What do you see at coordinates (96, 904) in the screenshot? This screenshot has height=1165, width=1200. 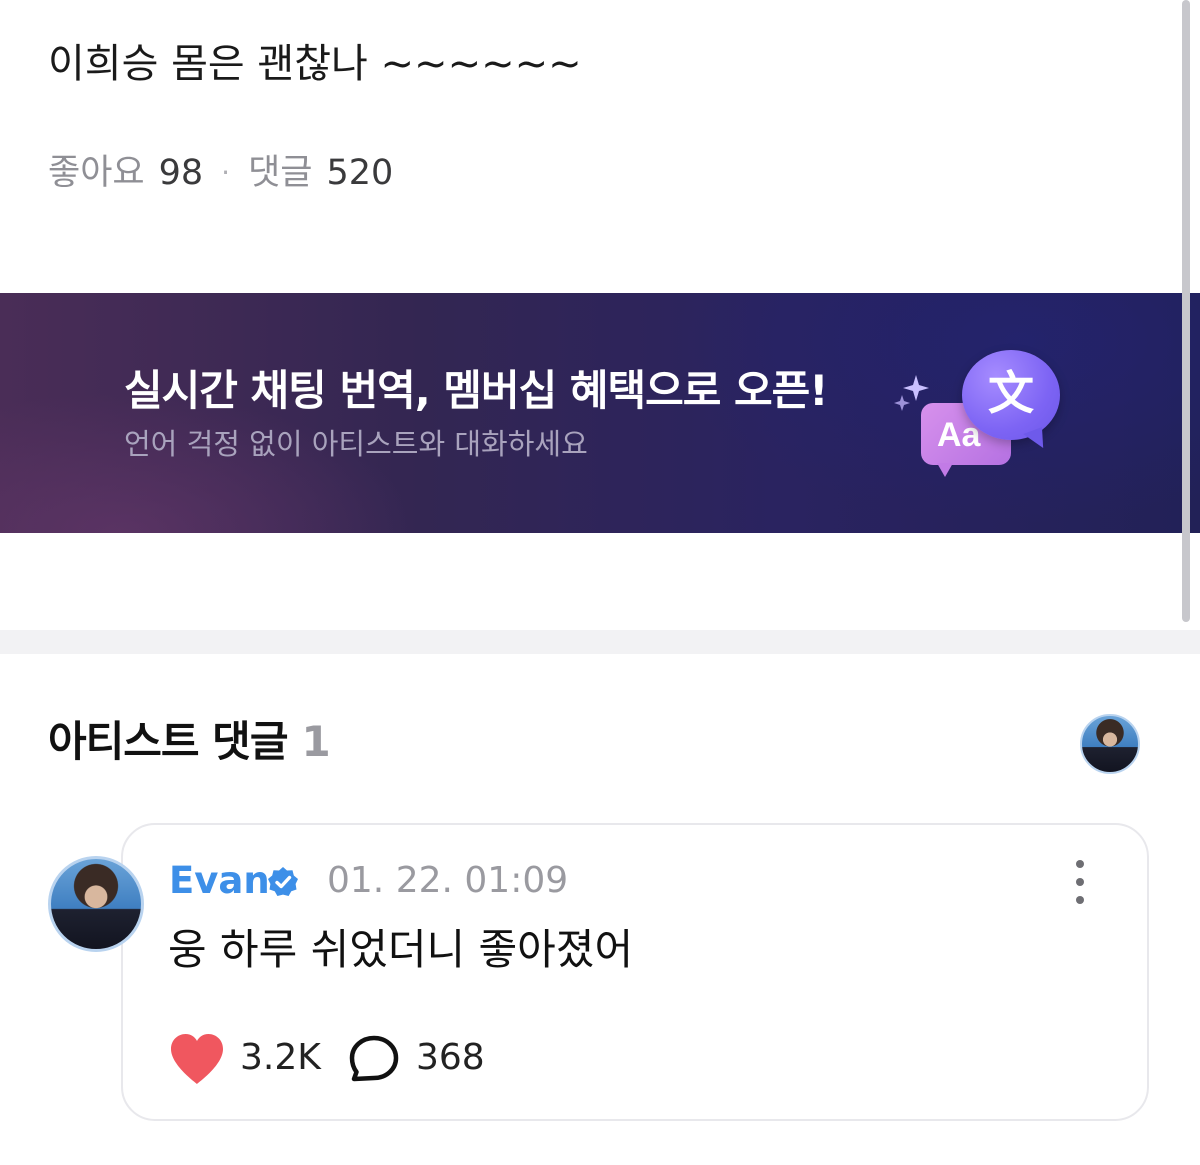 I see `comment-author-avatar` at bounding box center [96, 904].